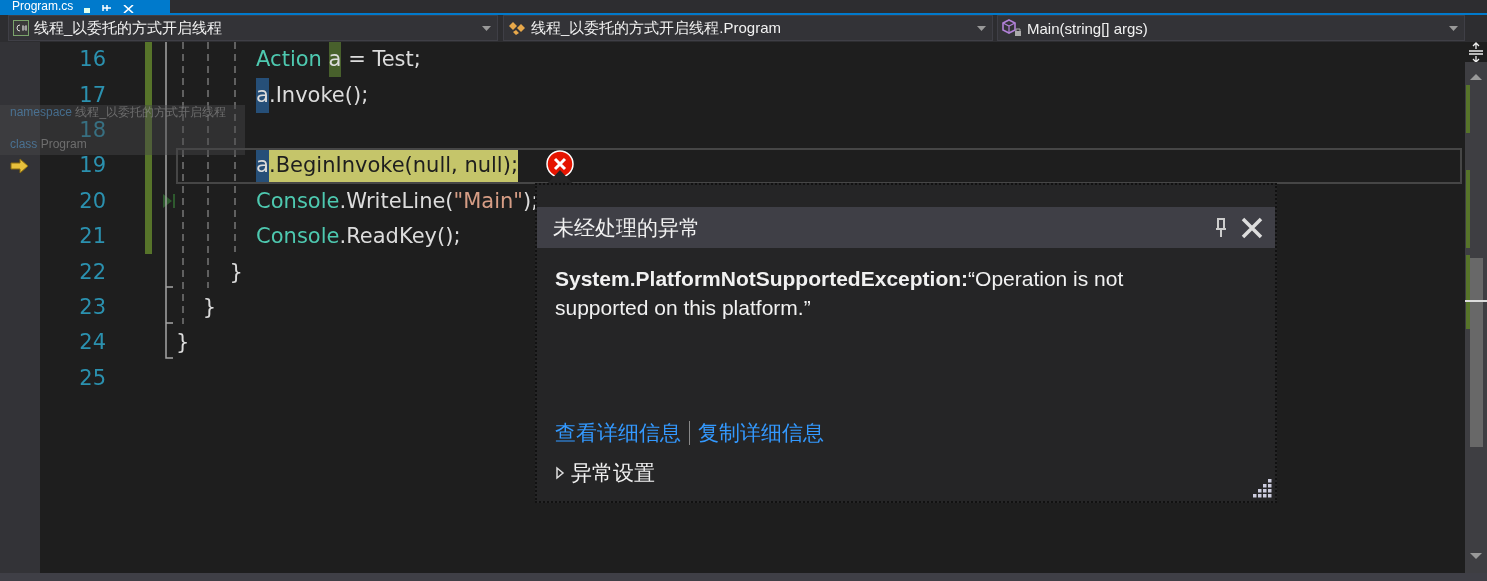 This screenshot has width=1487, height=581. Describe the element at coordinates (393, 166) in the screenshot. I see `code-token: .BeginInvoke(null, null);` at that location.